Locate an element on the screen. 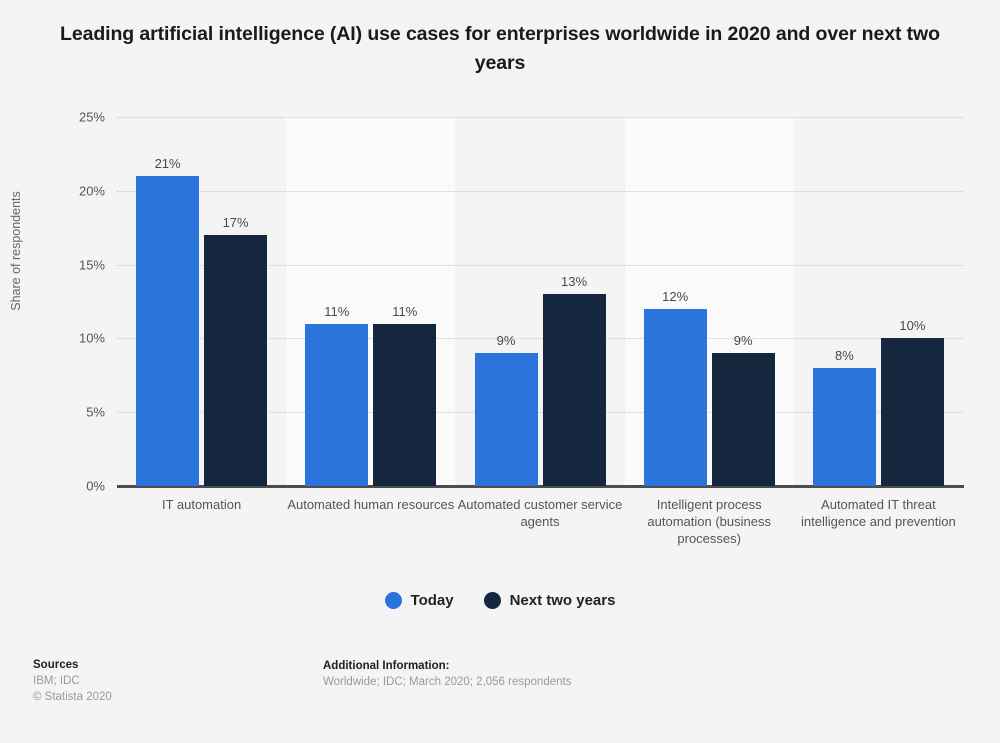 The image size is (1000, 743). legend-item: Today is located at coordinates (419, 600).